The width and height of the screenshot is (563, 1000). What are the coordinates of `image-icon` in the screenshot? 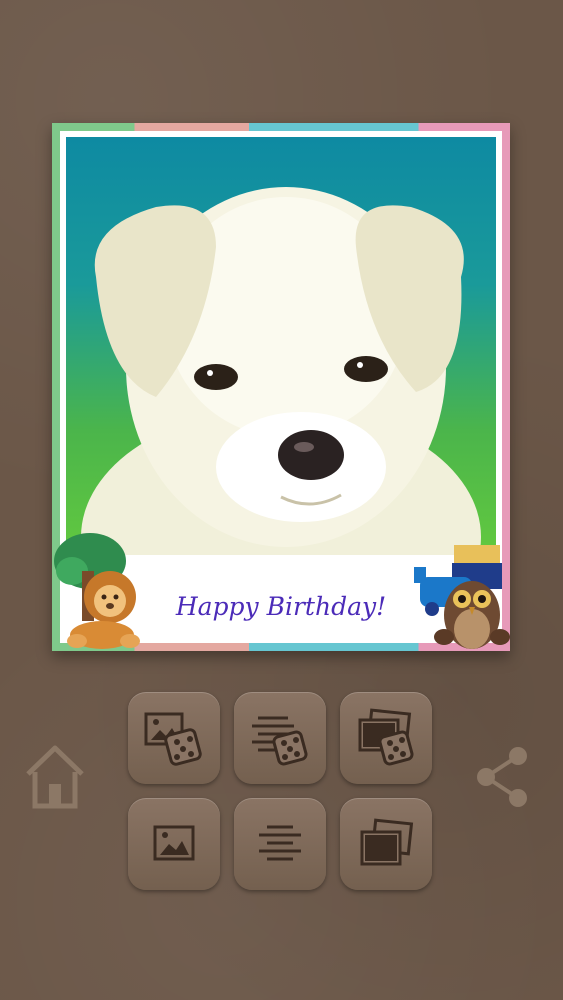 It's located at (174, 843).